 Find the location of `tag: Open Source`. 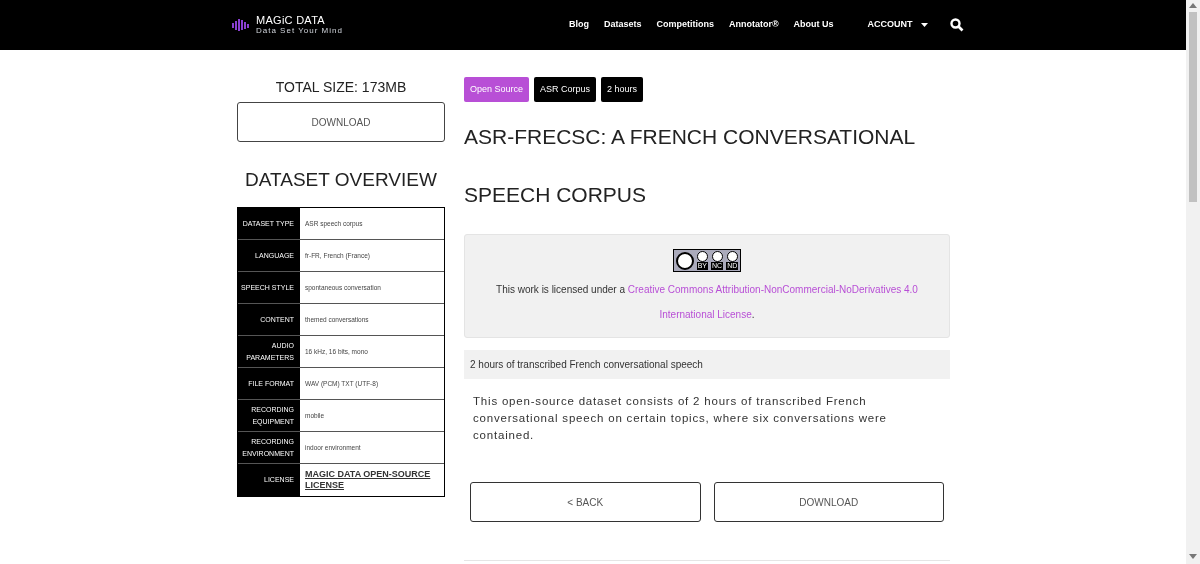

tag: Open Source is located at coordinates (497, 89).